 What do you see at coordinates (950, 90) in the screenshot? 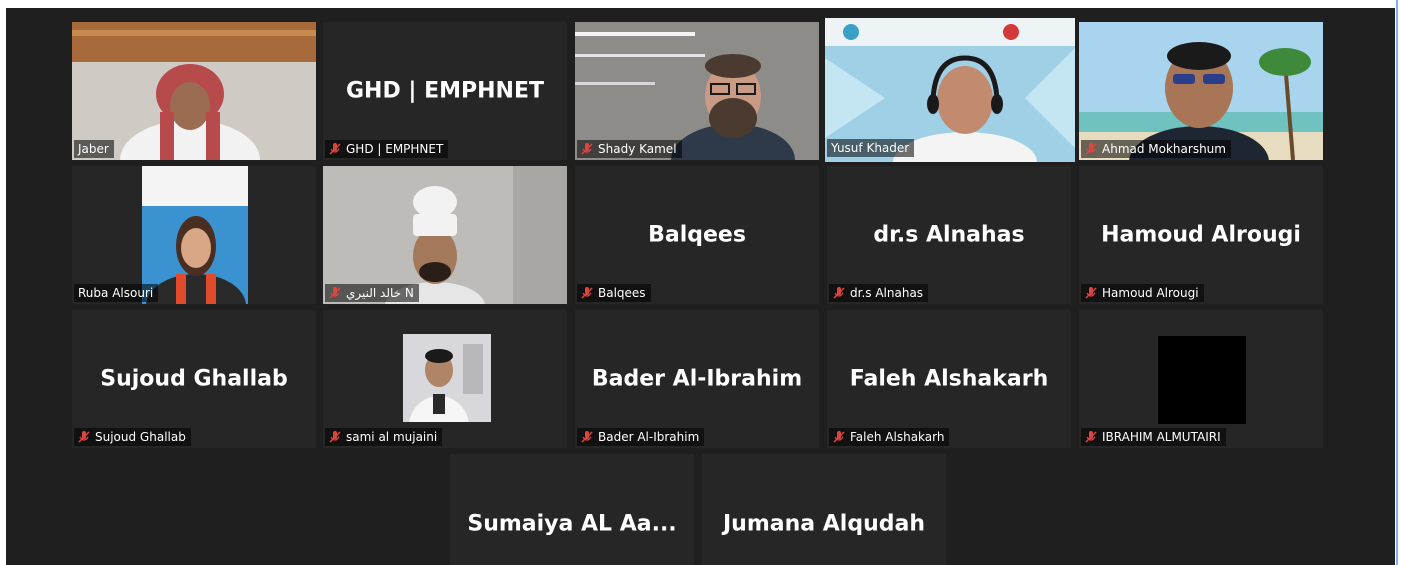
I see `participant-tile-yusuf-khader: Yusuf Khader` at bounding box center [950, 90].